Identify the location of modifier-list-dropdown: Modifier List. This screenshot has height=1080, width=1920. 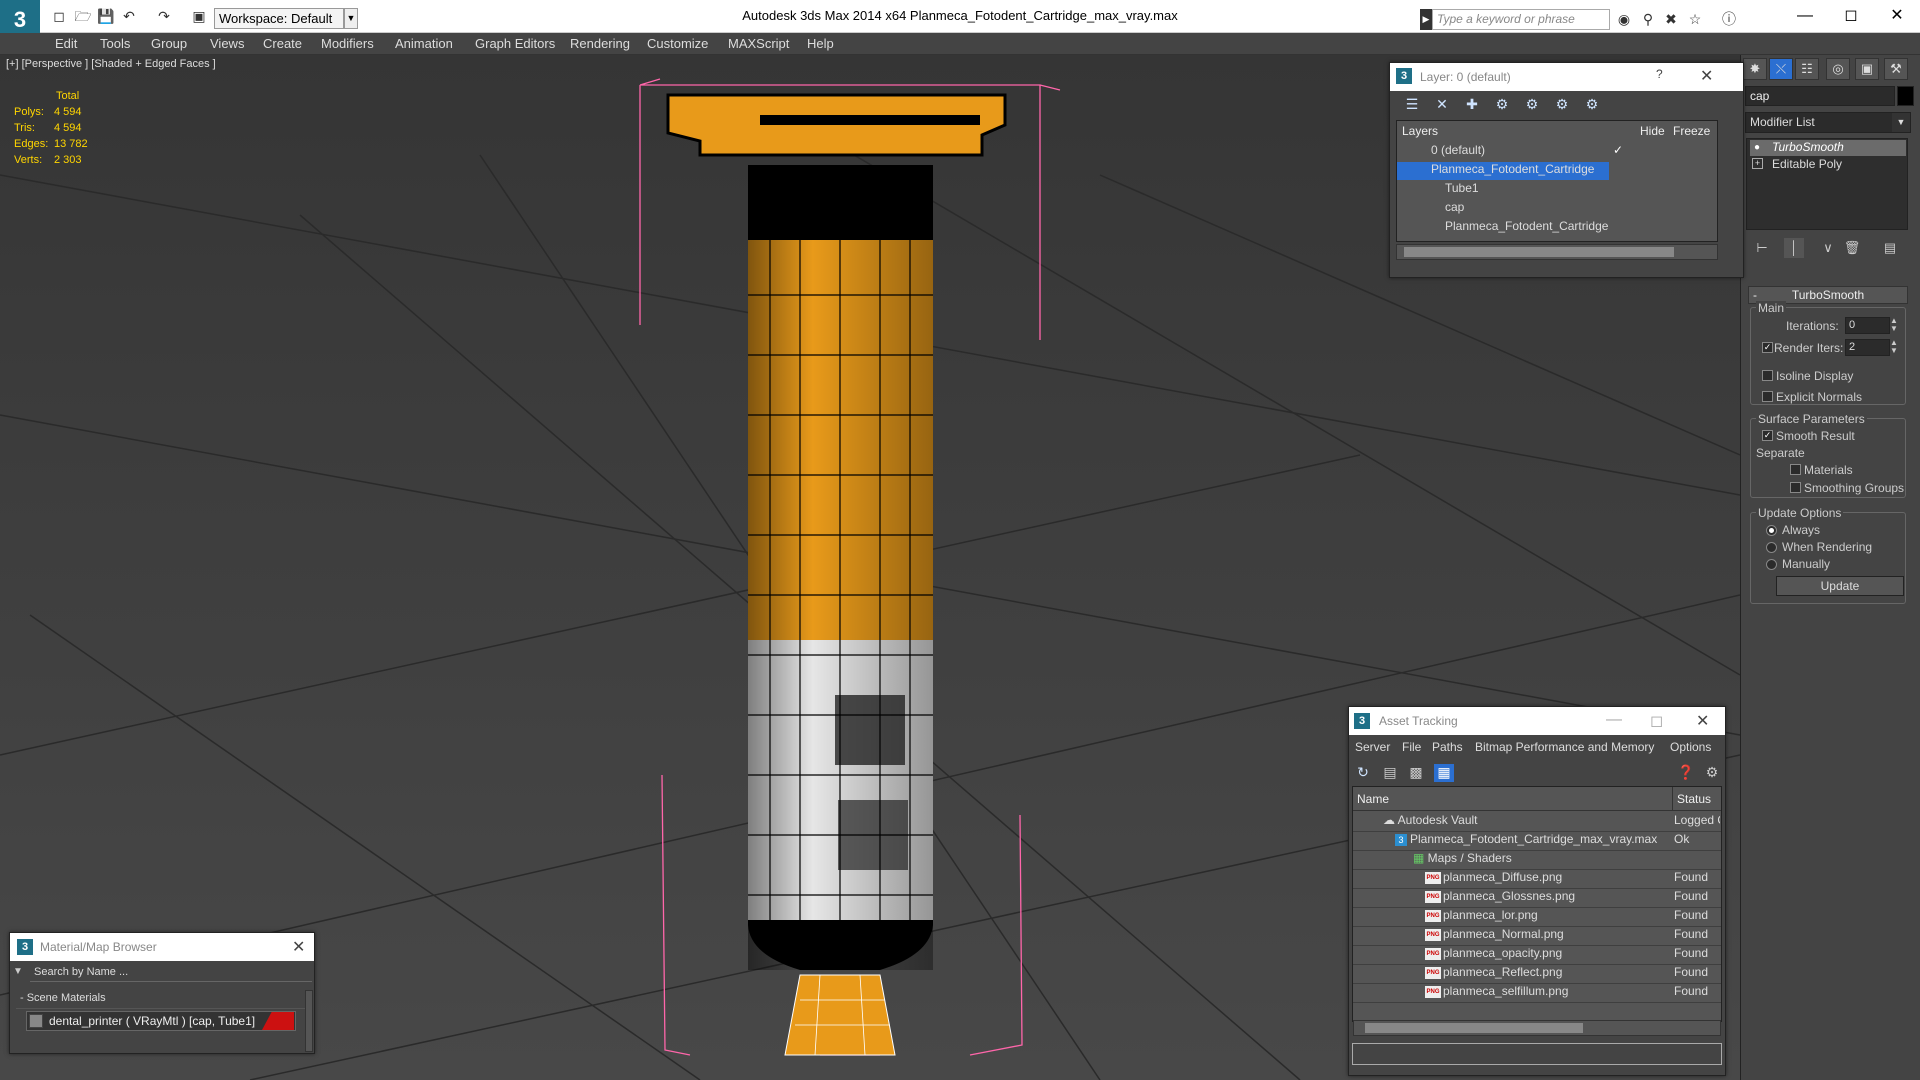
(1828, 122).